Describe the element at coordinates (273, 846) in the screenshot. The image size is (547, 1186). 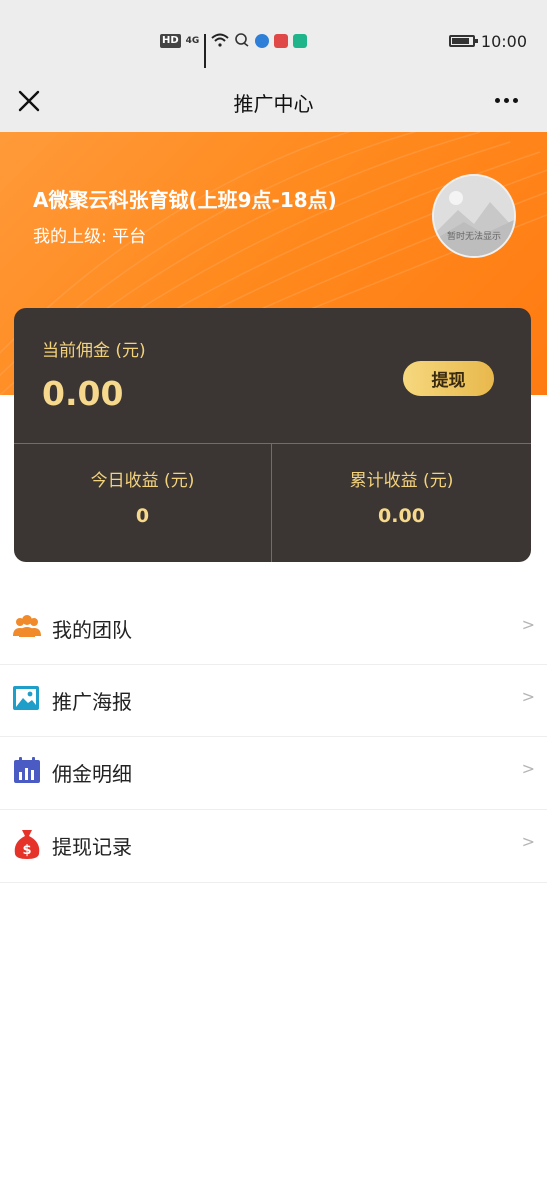
I see `menu-item-withdraw-records: $ 提现记录 >` at that location.